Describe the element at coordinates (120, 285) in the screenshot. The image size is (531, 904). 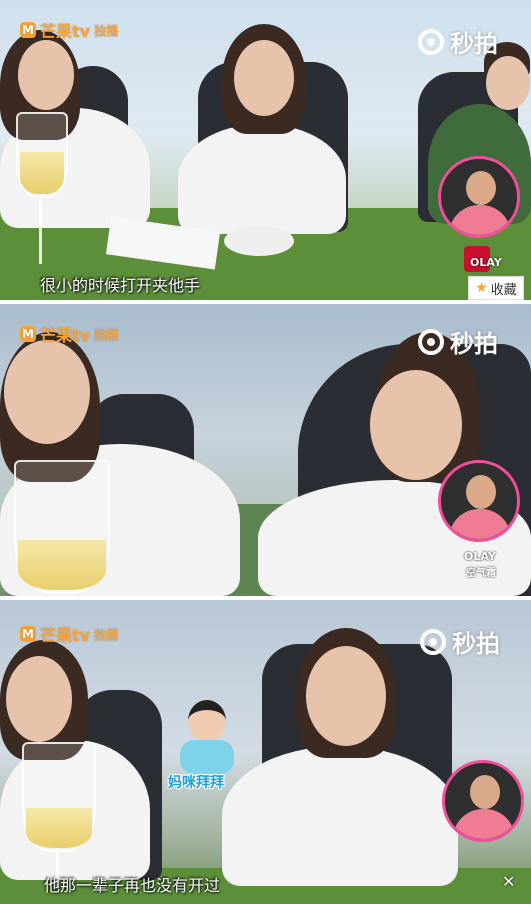
I see `subtitle-caption: 很小的时候打开夹他手` at that location.